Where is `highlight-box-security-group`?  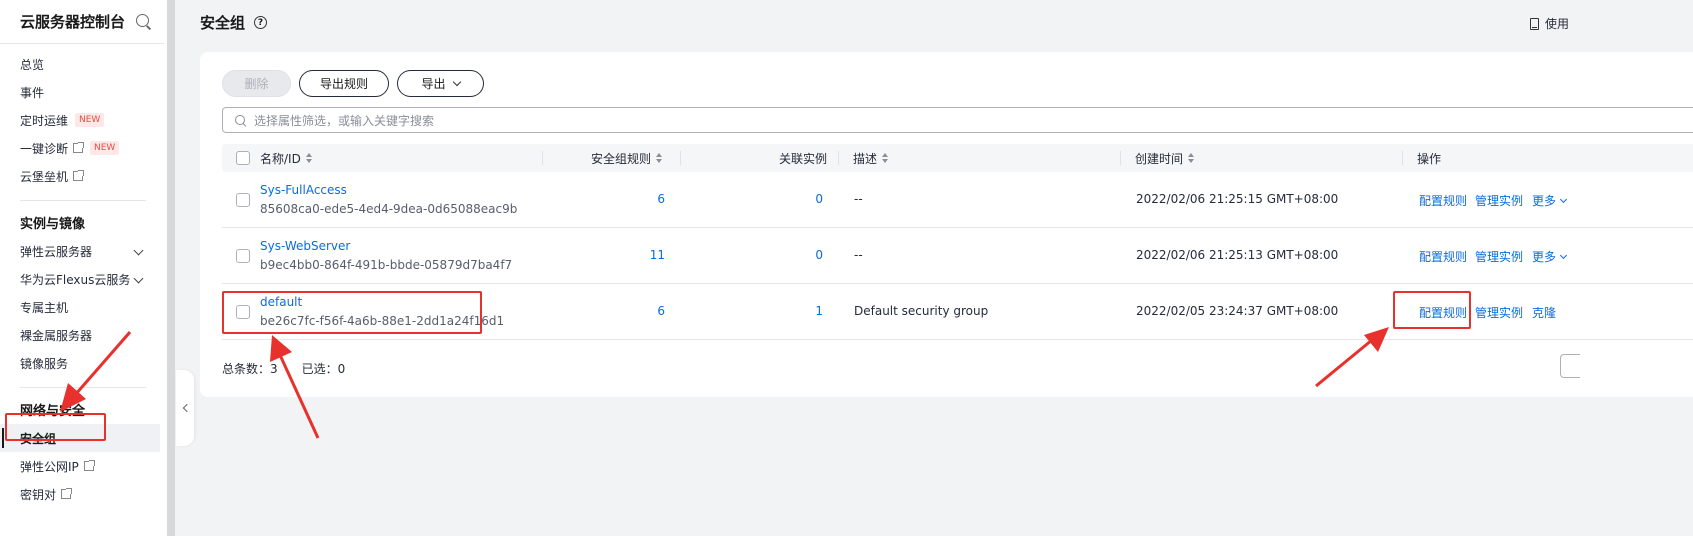 highlight-box-security-group is located at coordinates (55, 427).